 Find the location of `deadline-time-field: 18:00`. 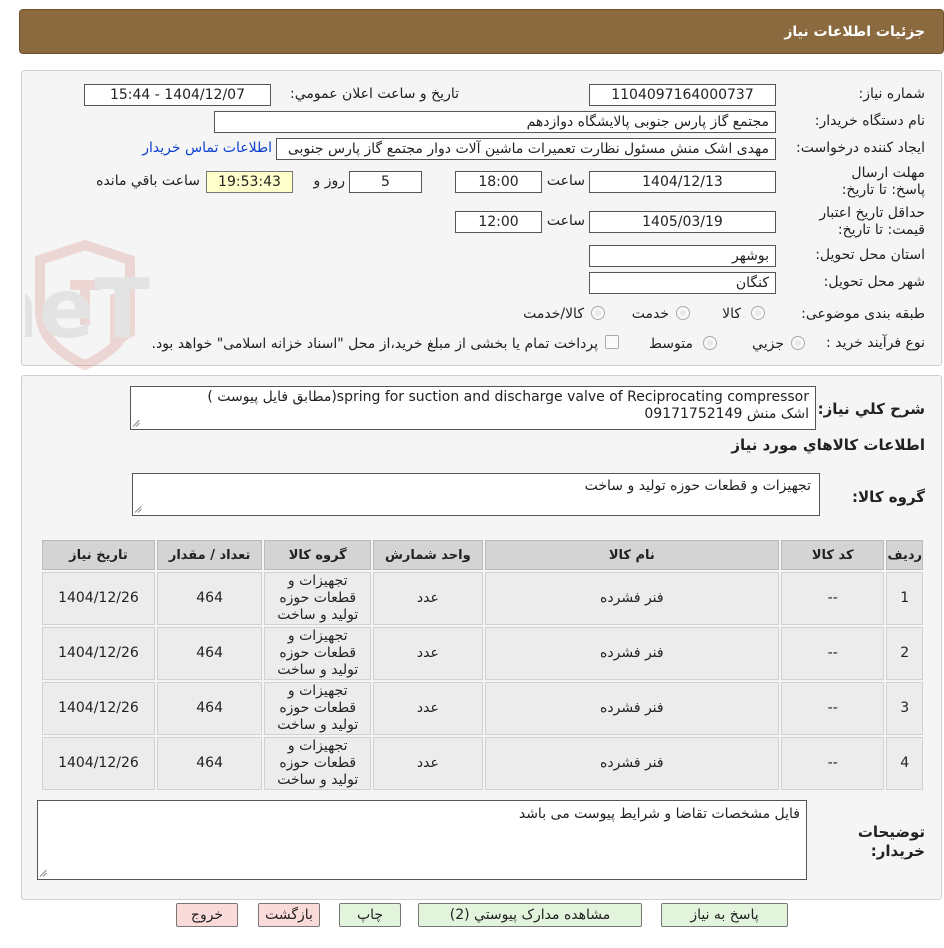

deadline-time-field: 18:00 is located at coordinates (498, 182).